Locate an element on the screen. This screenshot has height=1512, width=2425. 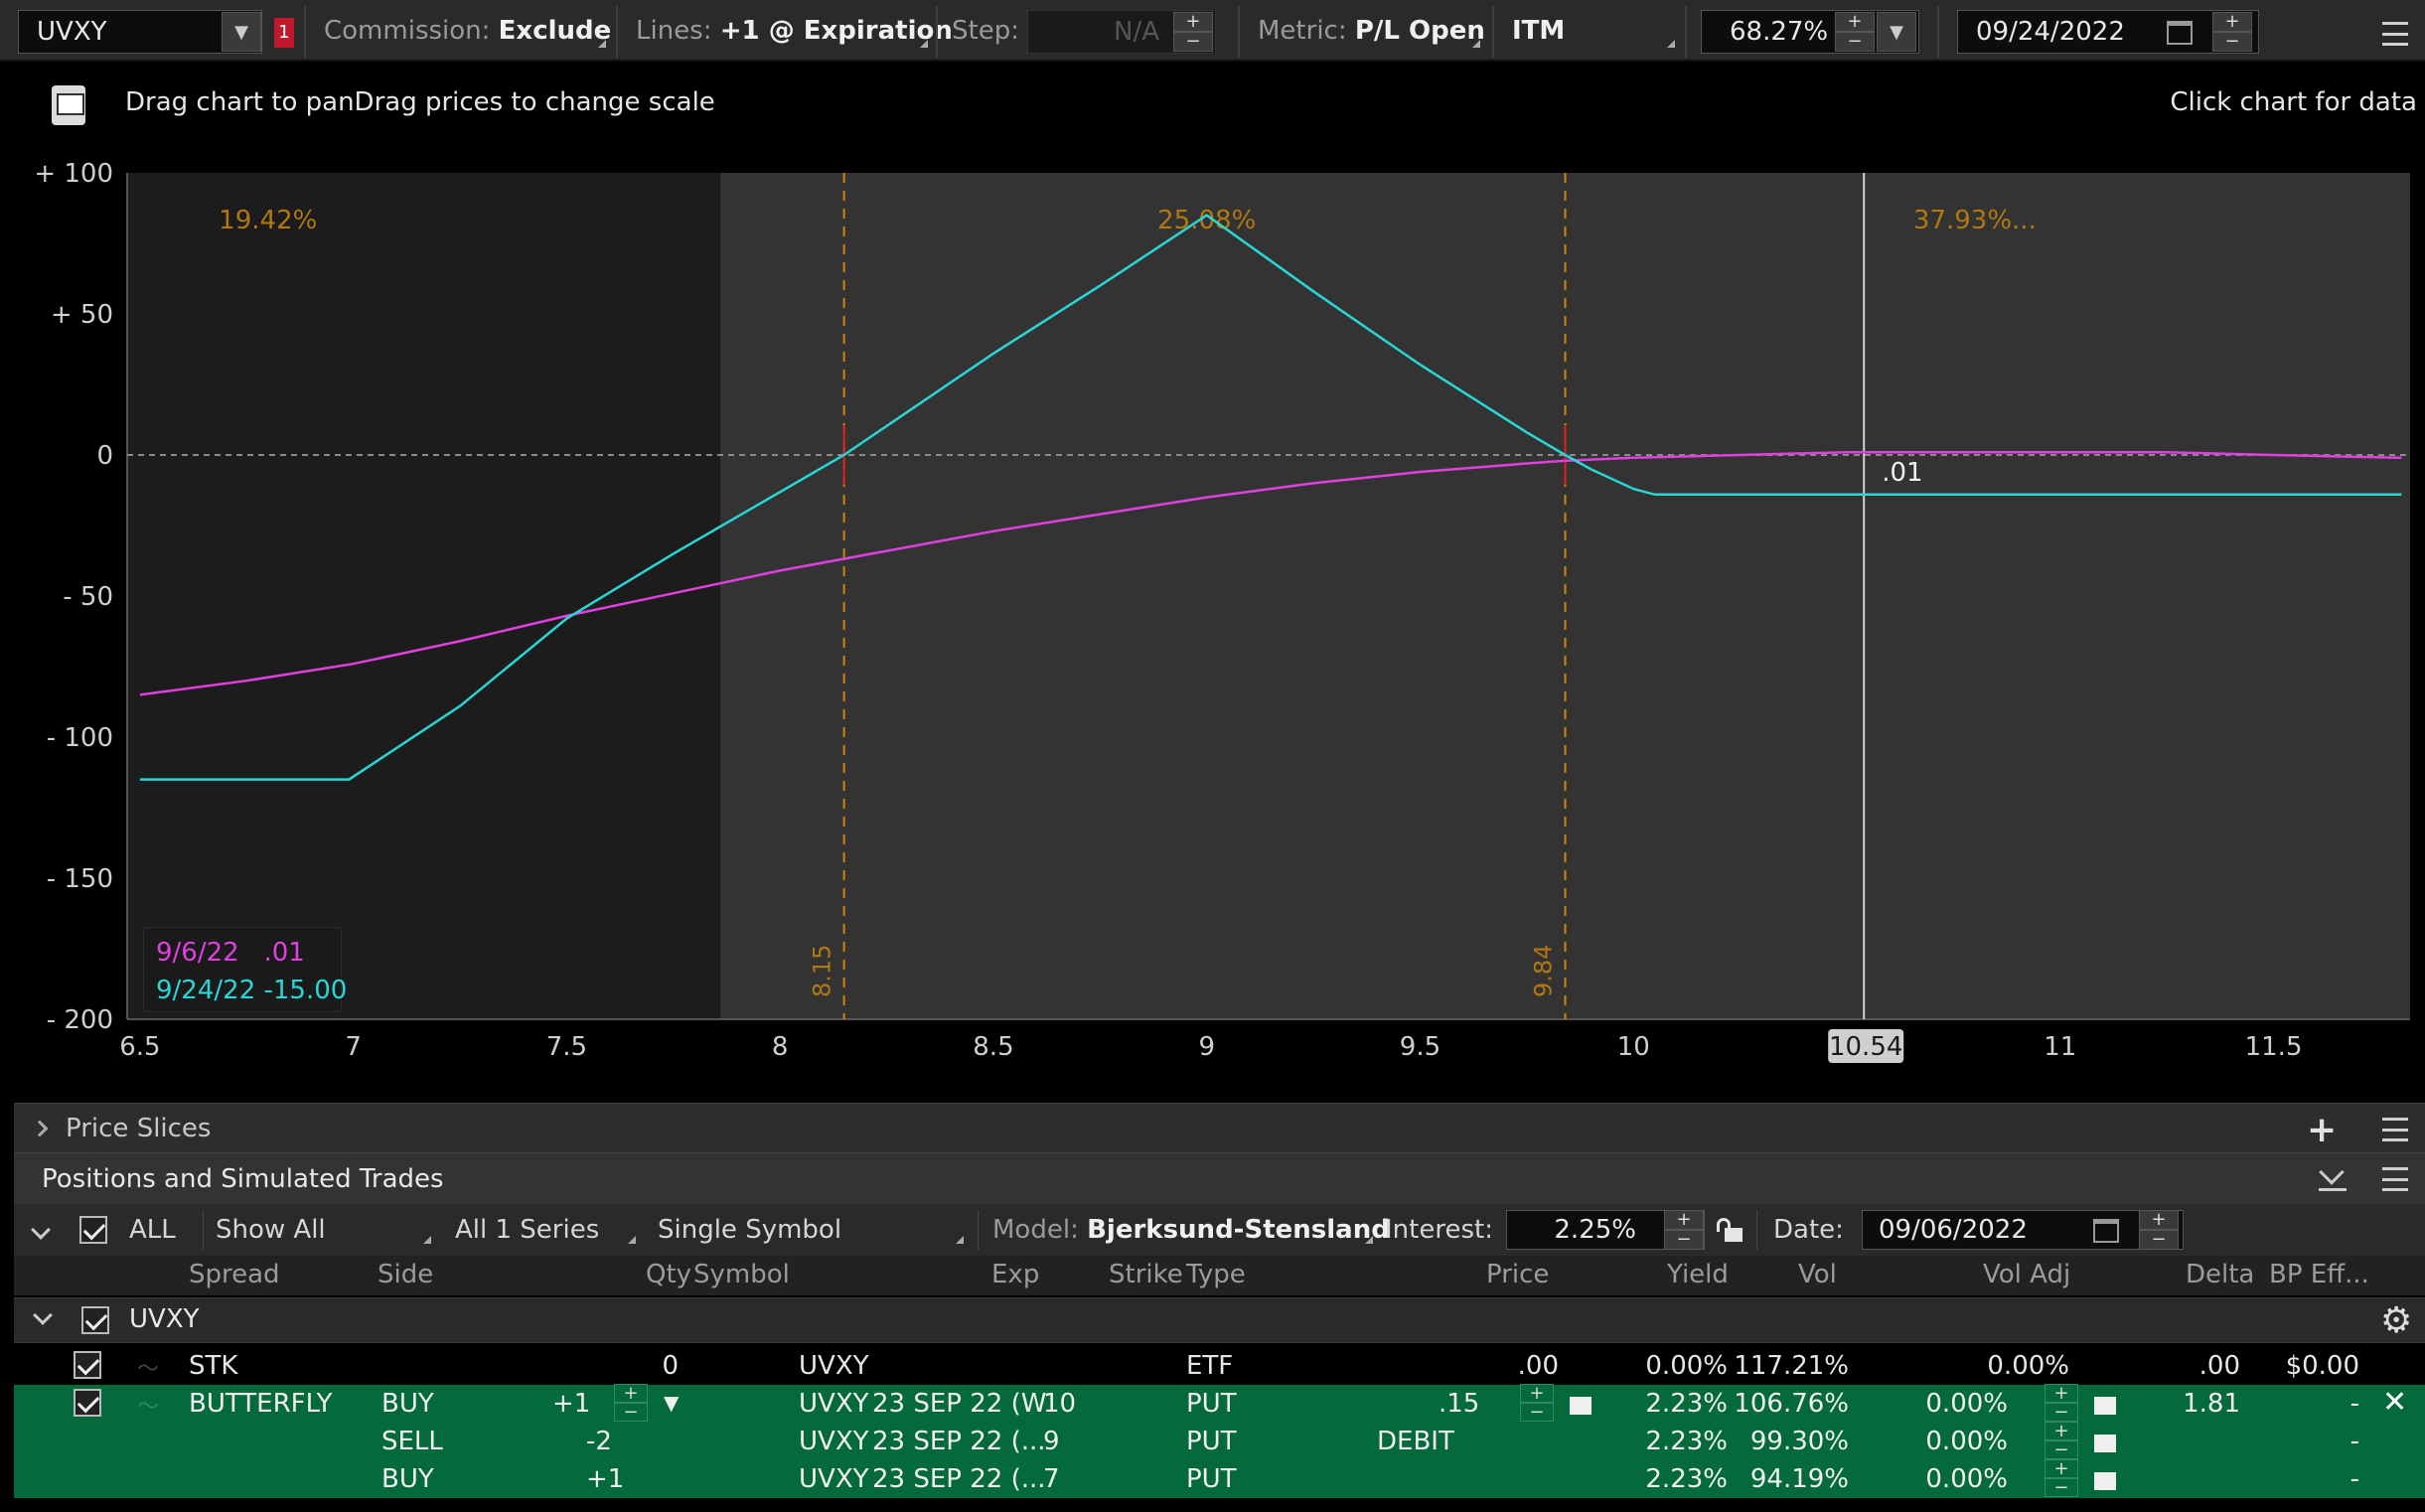
probability-stepper: + − is located at coordinates (1855, 32).